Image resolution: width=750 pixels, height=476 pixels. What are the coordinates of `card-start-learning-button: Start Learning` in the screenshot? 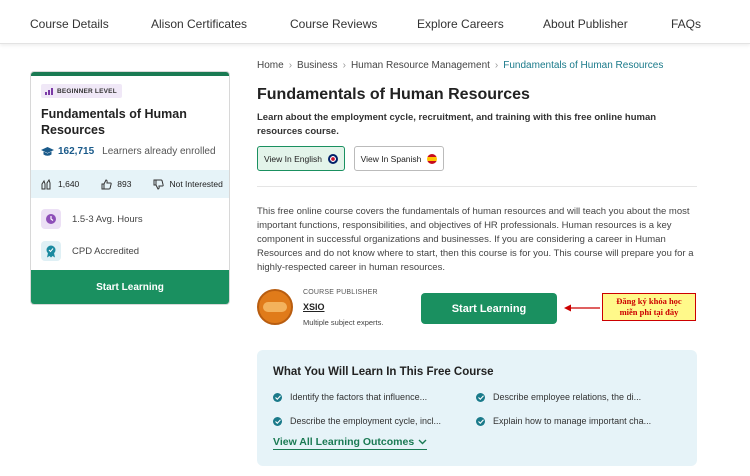 It's located at (130, 287).